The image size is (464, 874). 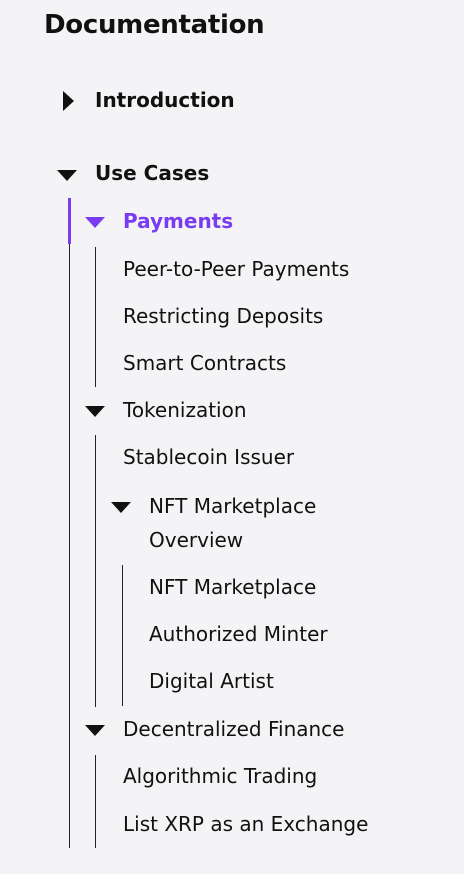 What do you see at coordinates (254, 523) in the screenshot?
I see `nav-item-nft-marketplace-overview: NFT Marketplace Overview` at bounding box center [254, 523].